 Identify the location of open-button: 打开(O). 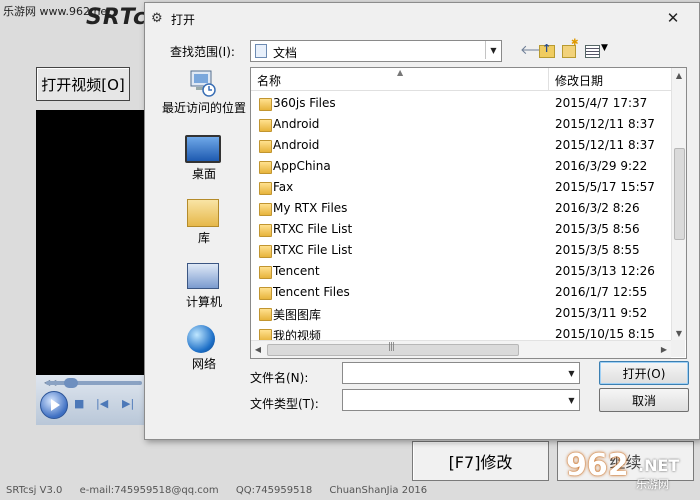
(644, 373).